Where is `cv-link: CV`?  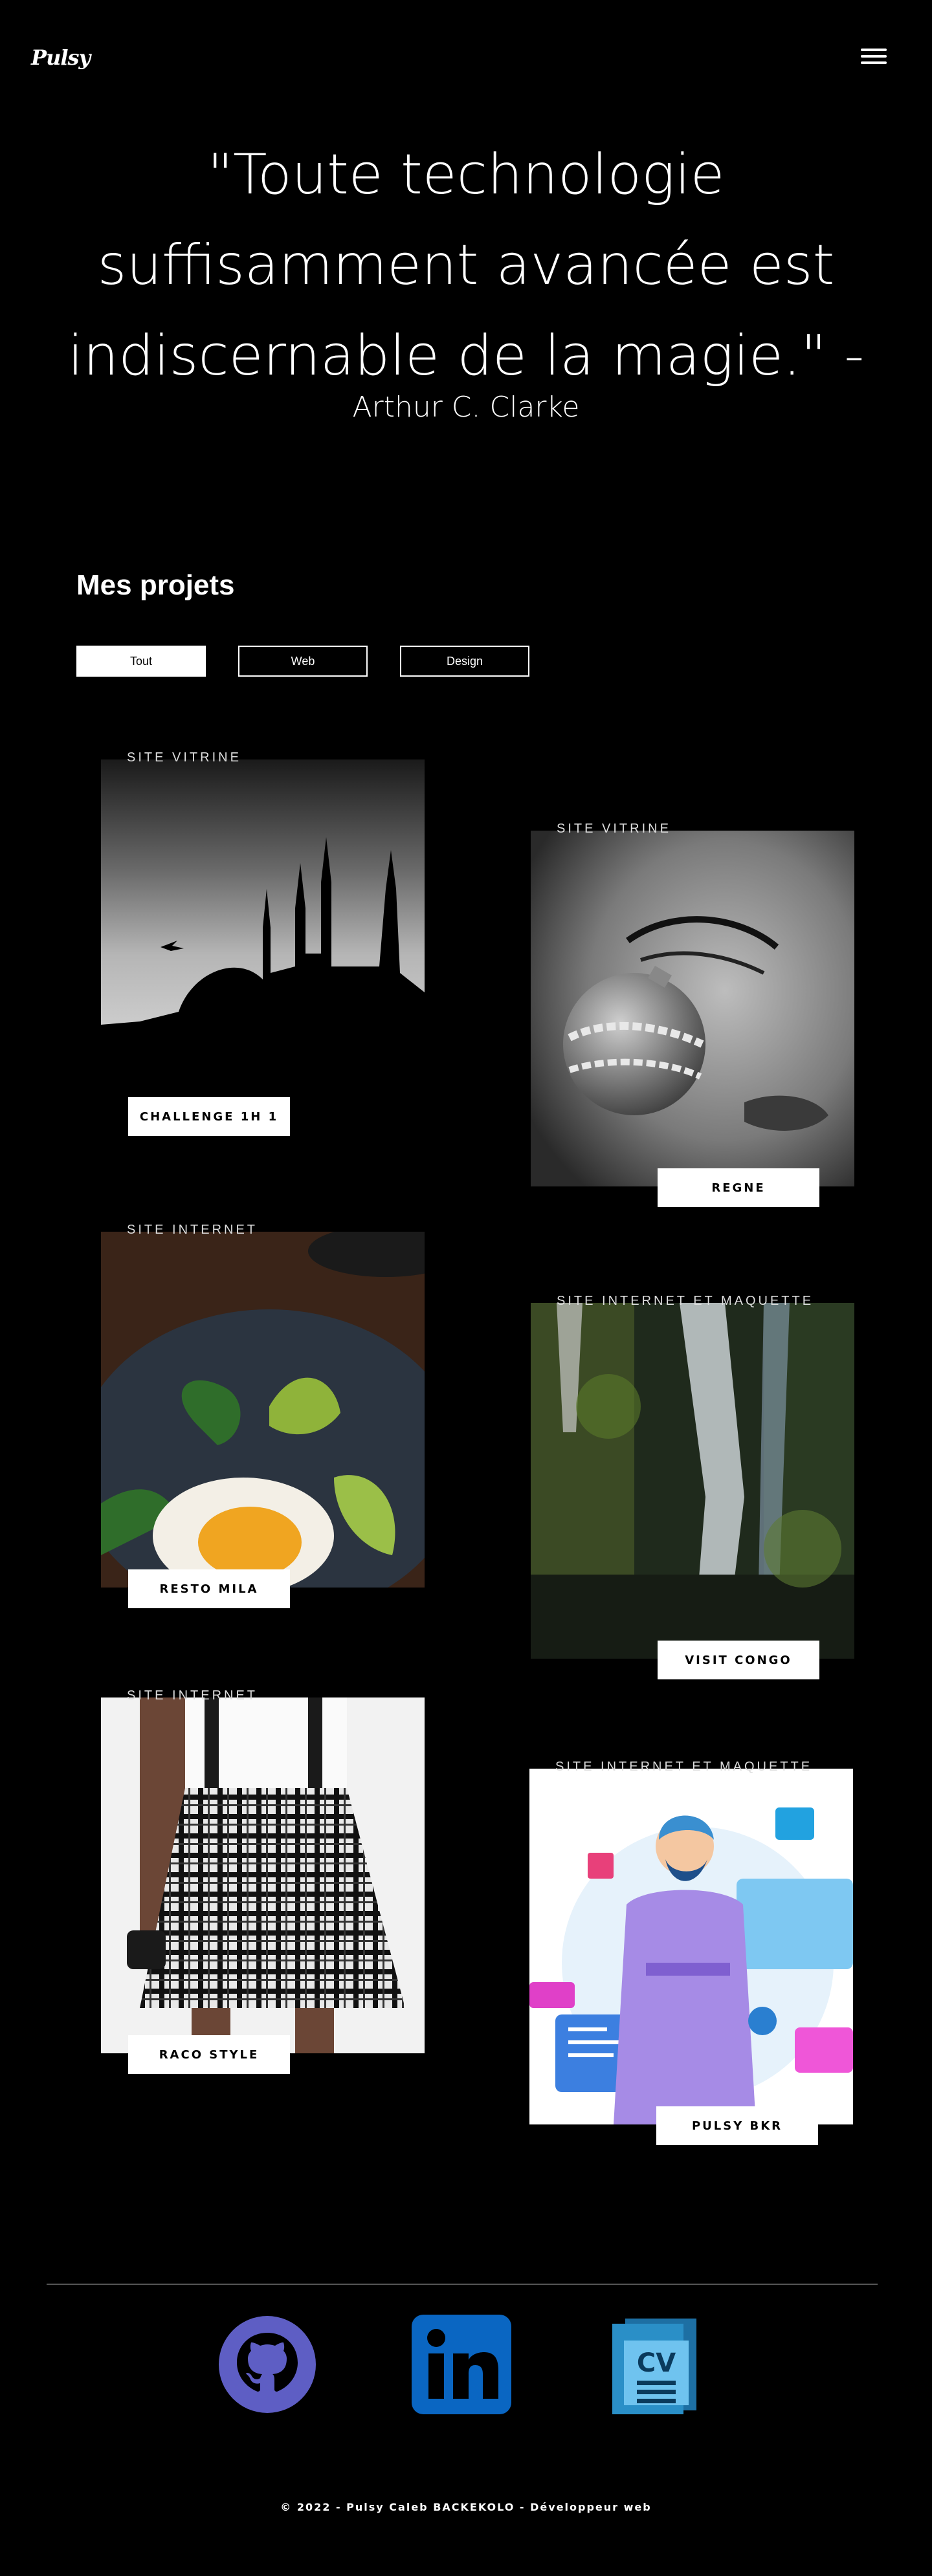
cv-link: CV is located at coordinates (655, 2364).